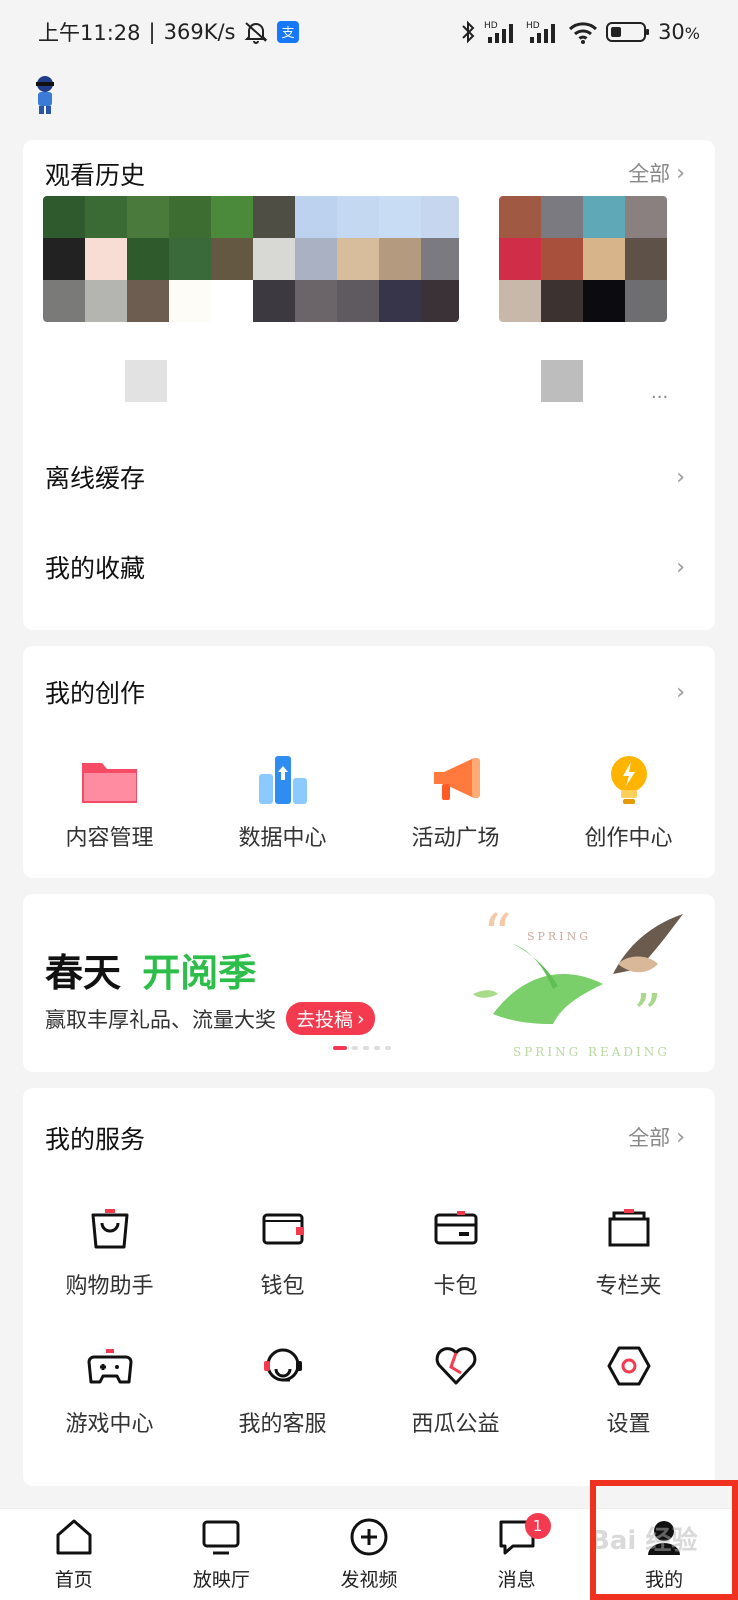 The width and height of the screenshot is (738, 1600). Describe the element at coordinates (455, 1286) in the screenshot. I see `service-item-label: 卡包` at that location.